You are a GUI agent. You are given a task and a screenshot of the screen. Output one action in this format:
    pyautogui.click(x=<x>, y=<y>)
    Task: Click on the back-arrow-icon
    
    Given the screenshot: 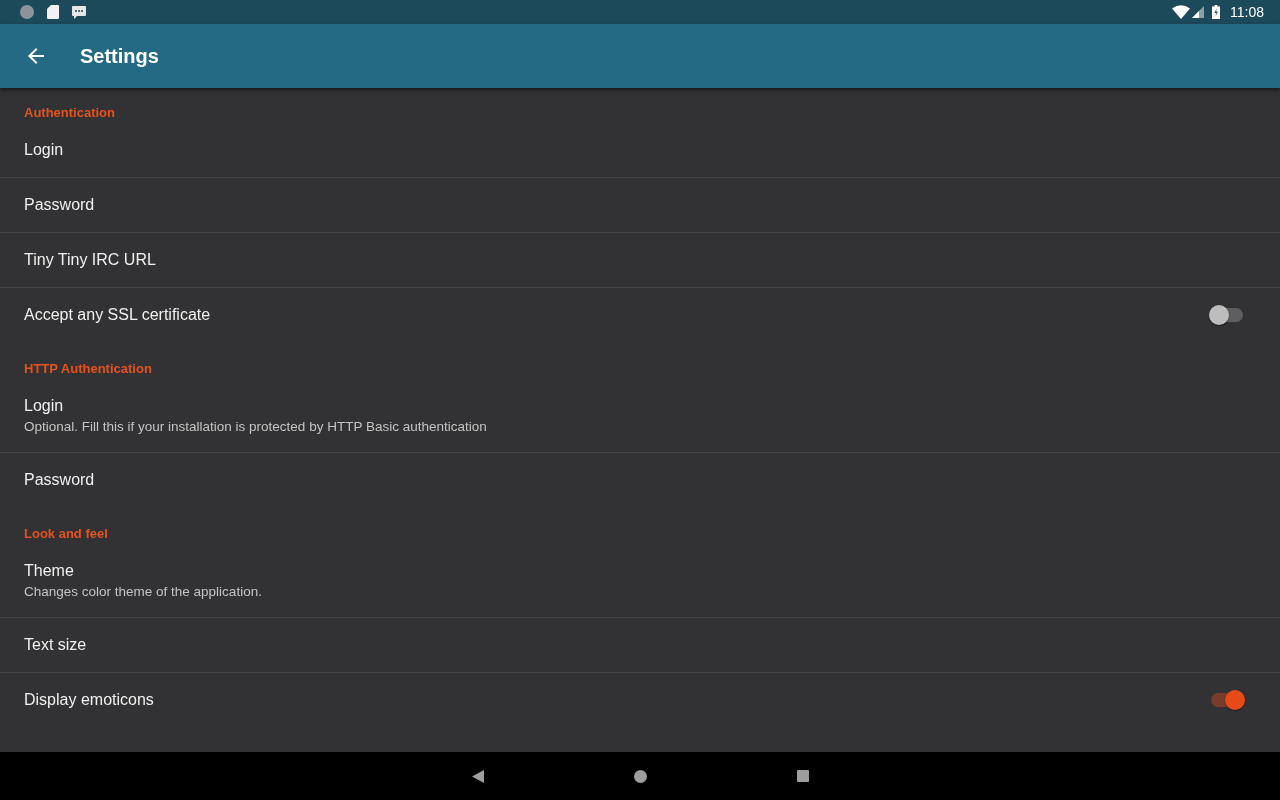 What is the action you would take?
    pyautogui.click(x=36, y=56)
    